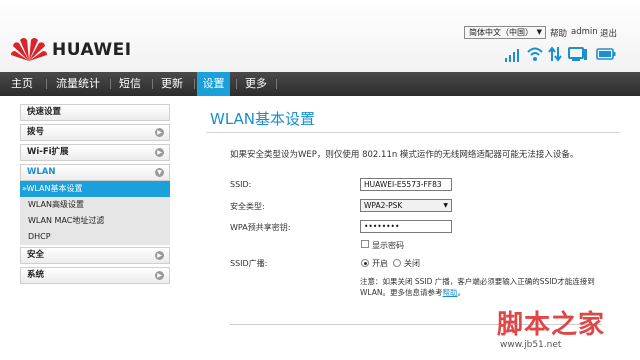  Describe the element at coordinates (247, 206) in the screenshot. I see `security-type-label: 安全类型:` at that location.